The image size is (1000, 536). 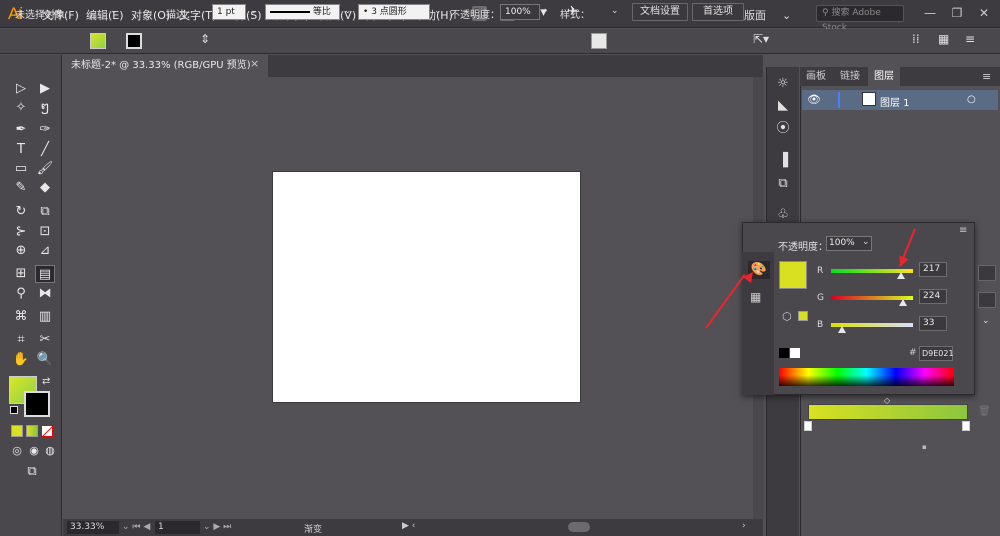 I want to click on stepper-icon: ⇕, so click(x=205, y=39).